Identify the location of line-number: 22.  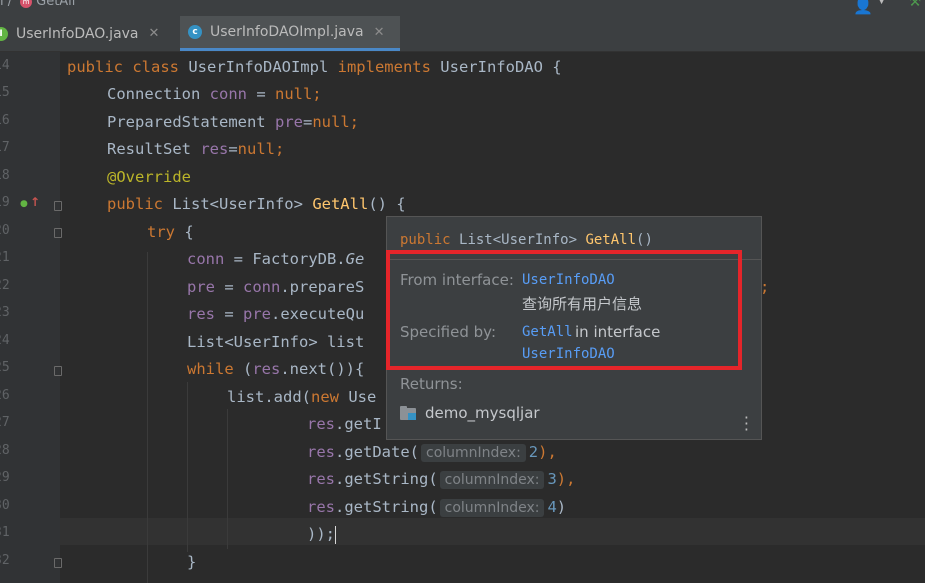
(5, 285).